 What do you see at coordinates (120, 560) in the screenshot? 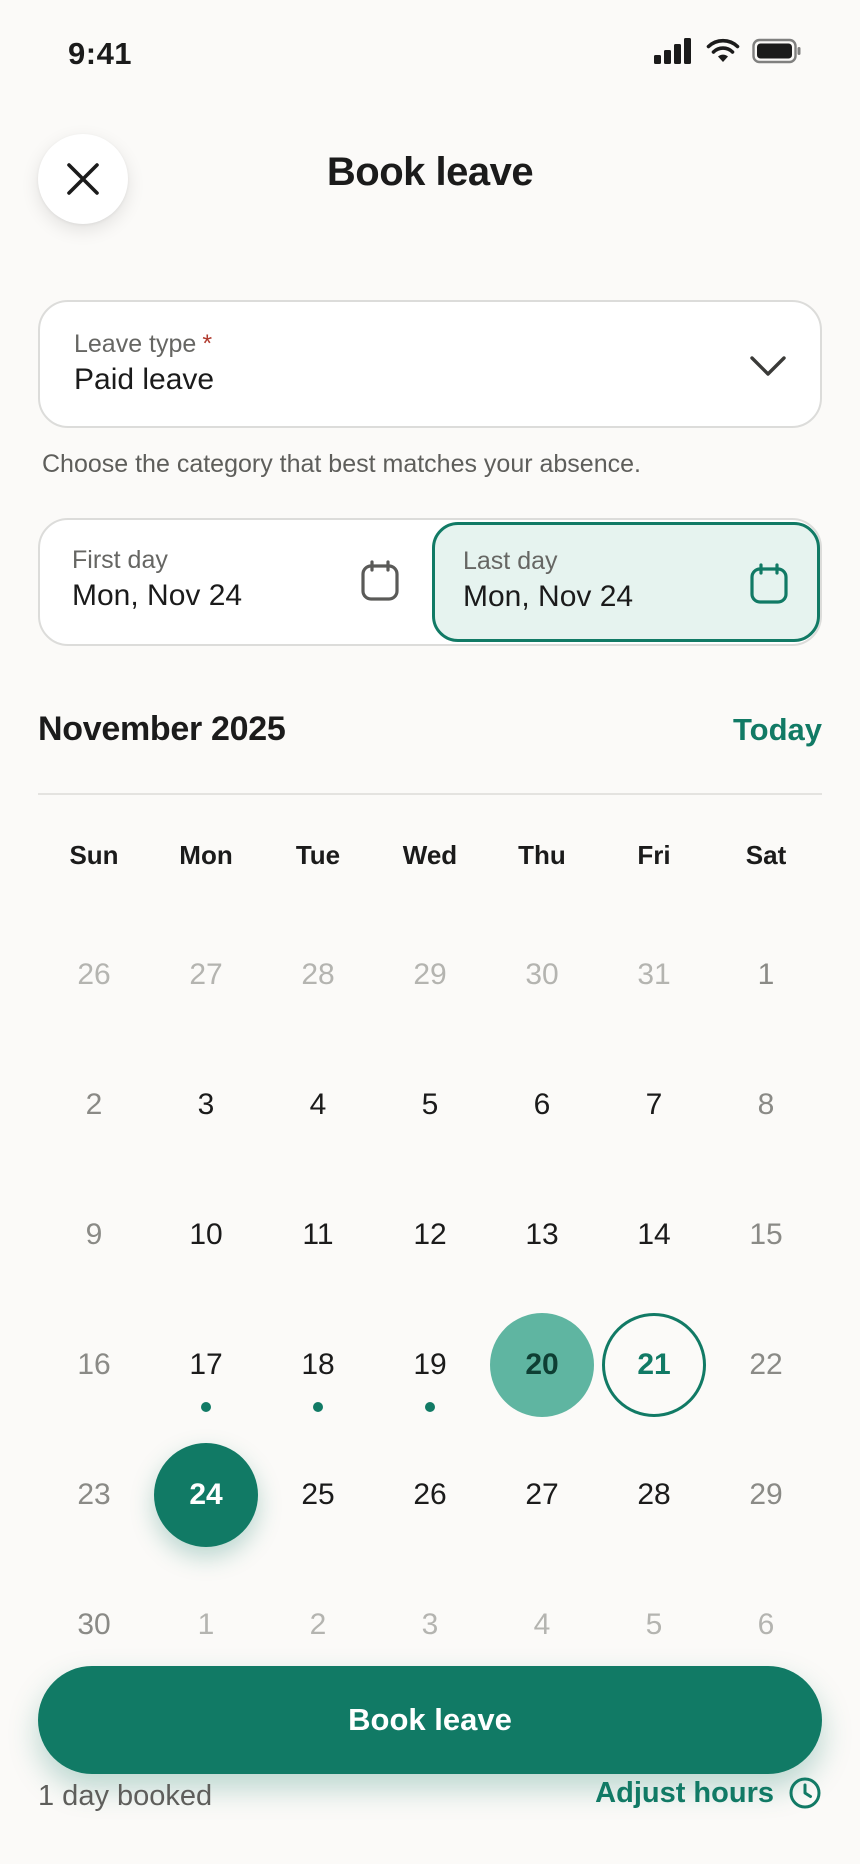
I see `first-day-label: First day` at bounding box center [120, 560].